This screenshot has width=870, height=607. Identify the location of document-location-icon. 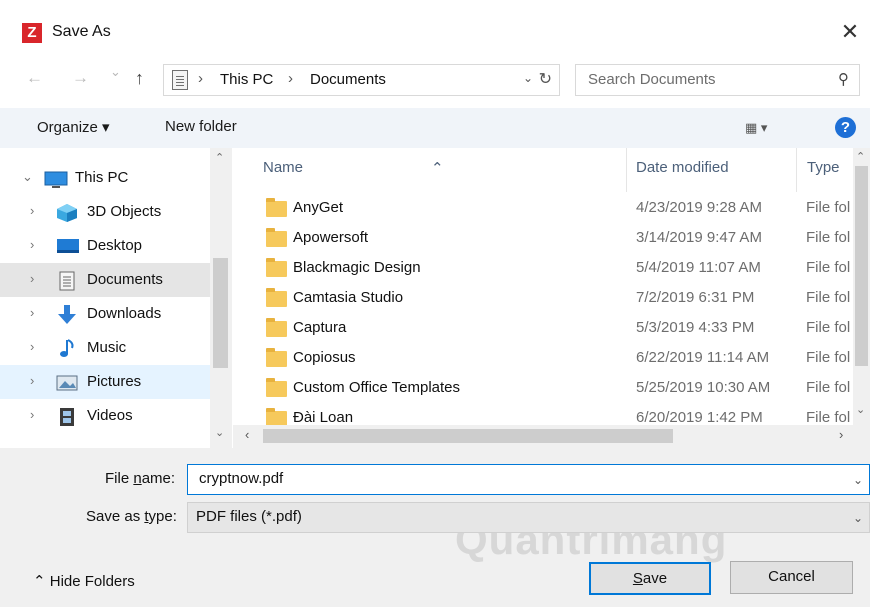
(180, 80).